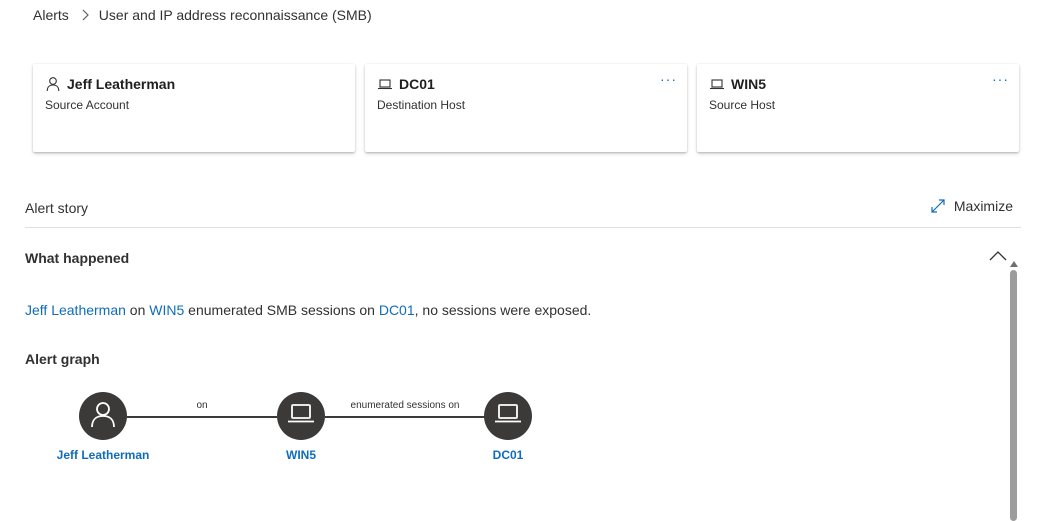 The image size is (1059, 521). What do you see at coordinates (523, 227) in the screenshot?
I see `divider` at bounding box center [523, 227].